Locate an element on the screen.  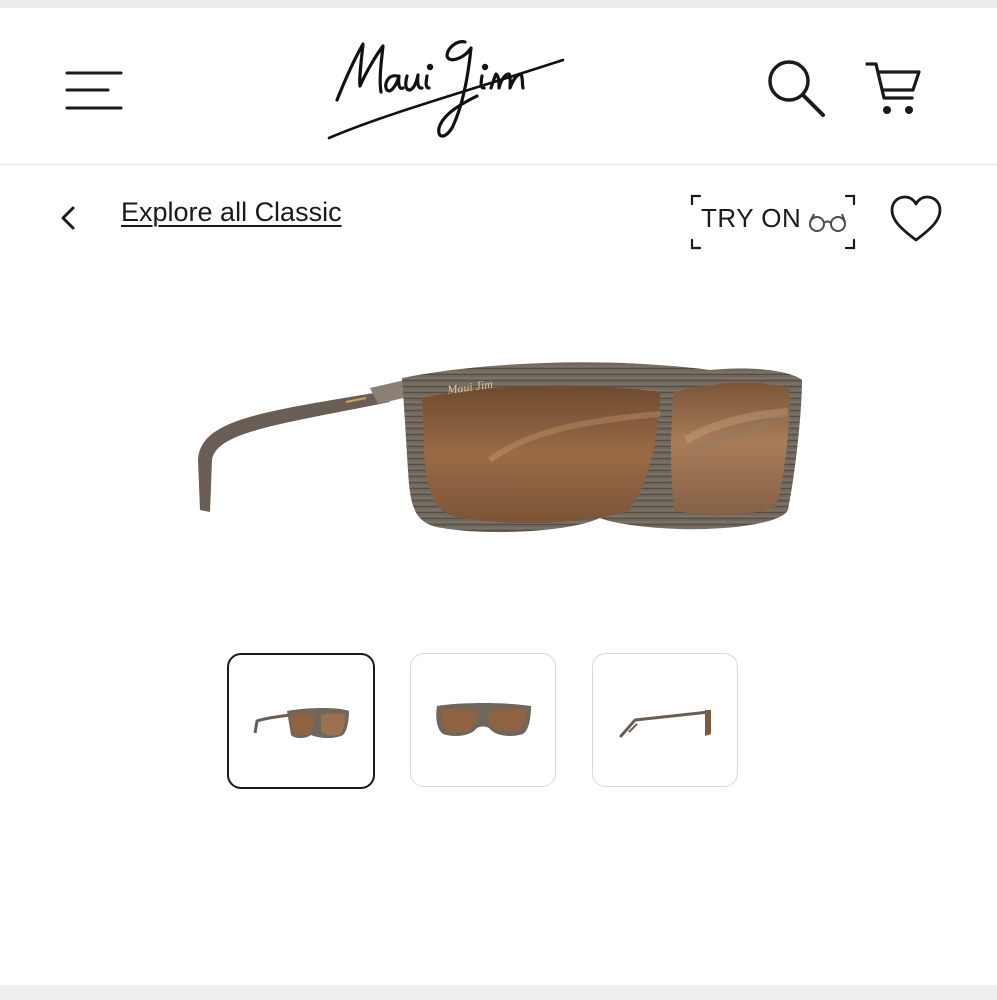
thumbnail-side is located at coordinates (665, 720).